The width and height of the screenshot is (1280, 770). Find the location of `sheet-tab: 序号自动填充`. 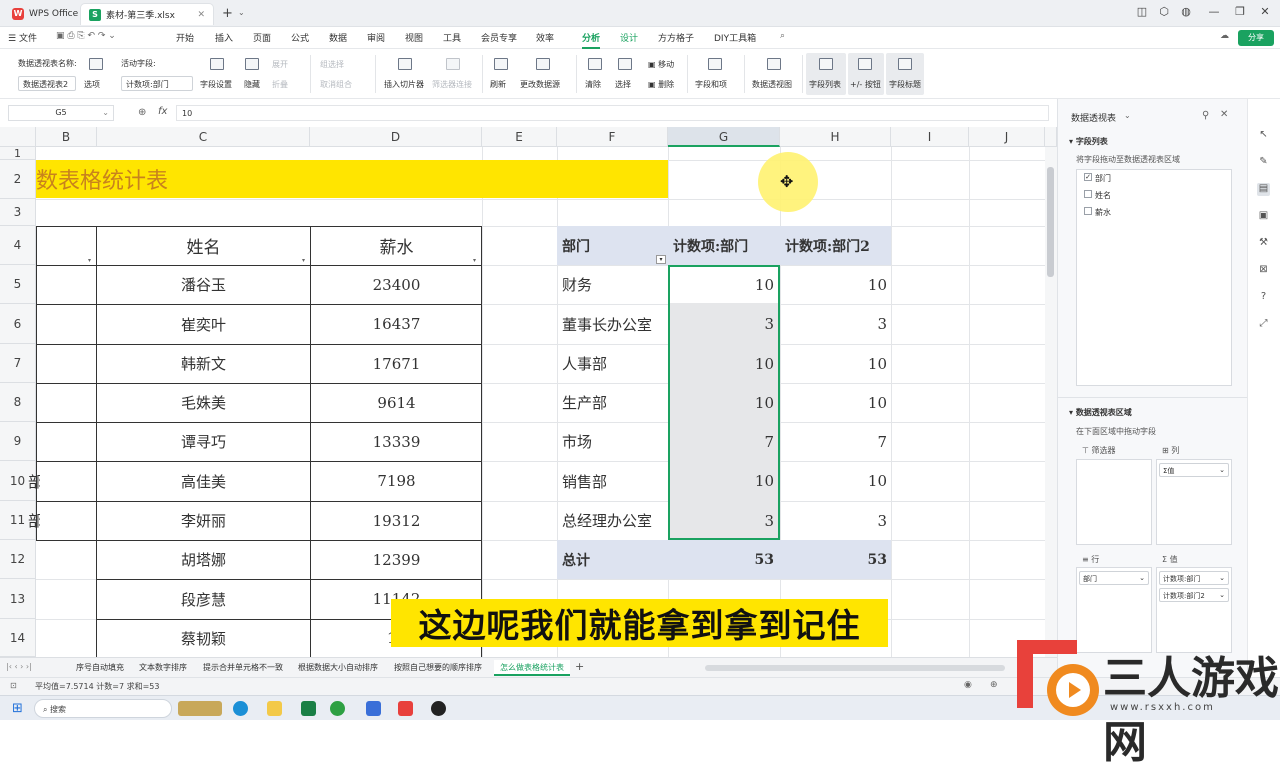

sheet-tab: 序号自动填充 is located at coordinates (100, 668).